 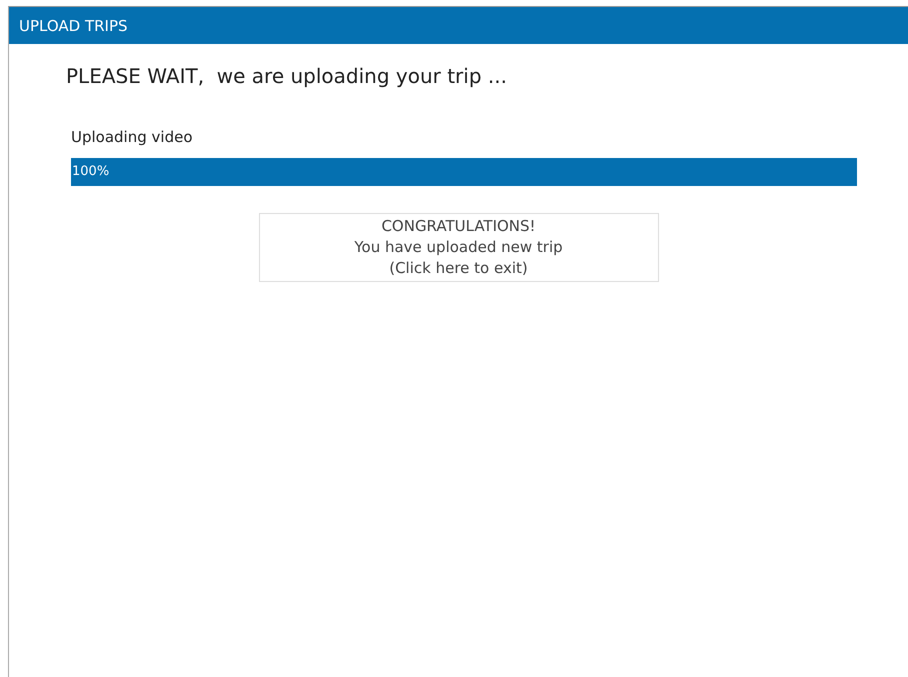 What do you see at coordinates (131, 137) in the screenshot?
I see `progress-label: Uploading video` at bounding box center [131, 137].